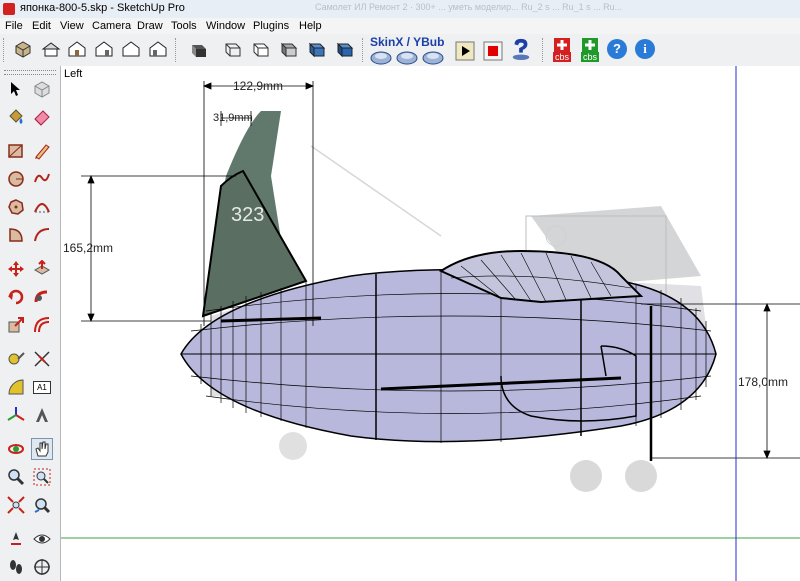 The height and width of the screenshot is (581, 800). Describe the element at coordinates (16, 235) in the screenshot. I see `pie-tool-icon` at that location.